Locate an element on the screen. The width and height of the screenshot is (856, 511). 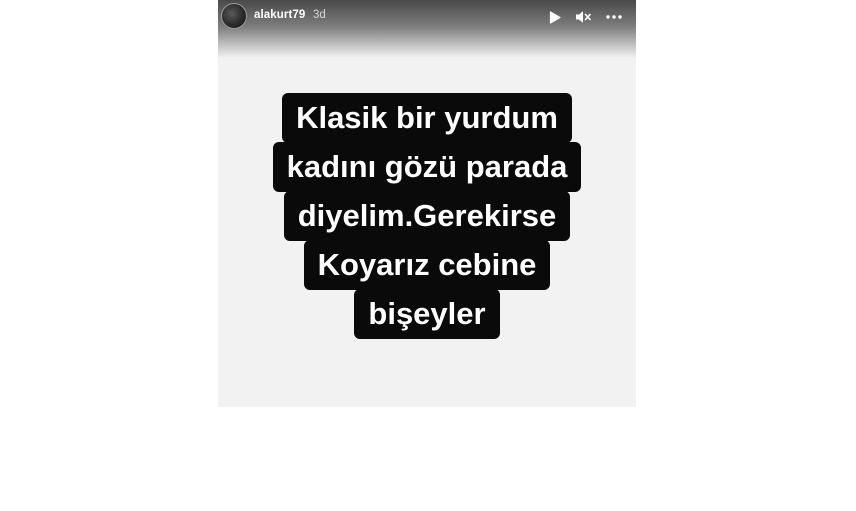
post-time: 3d is located at coordinates (319, 15).